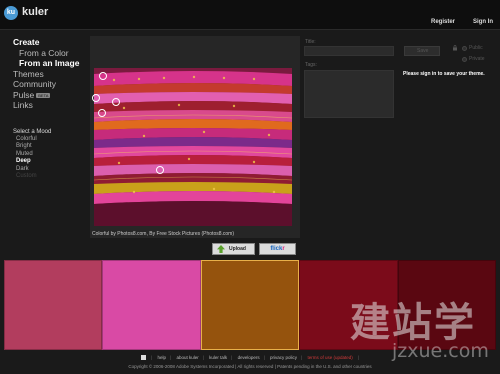  I want to click on footer-link-help: help, so click(161, 357).